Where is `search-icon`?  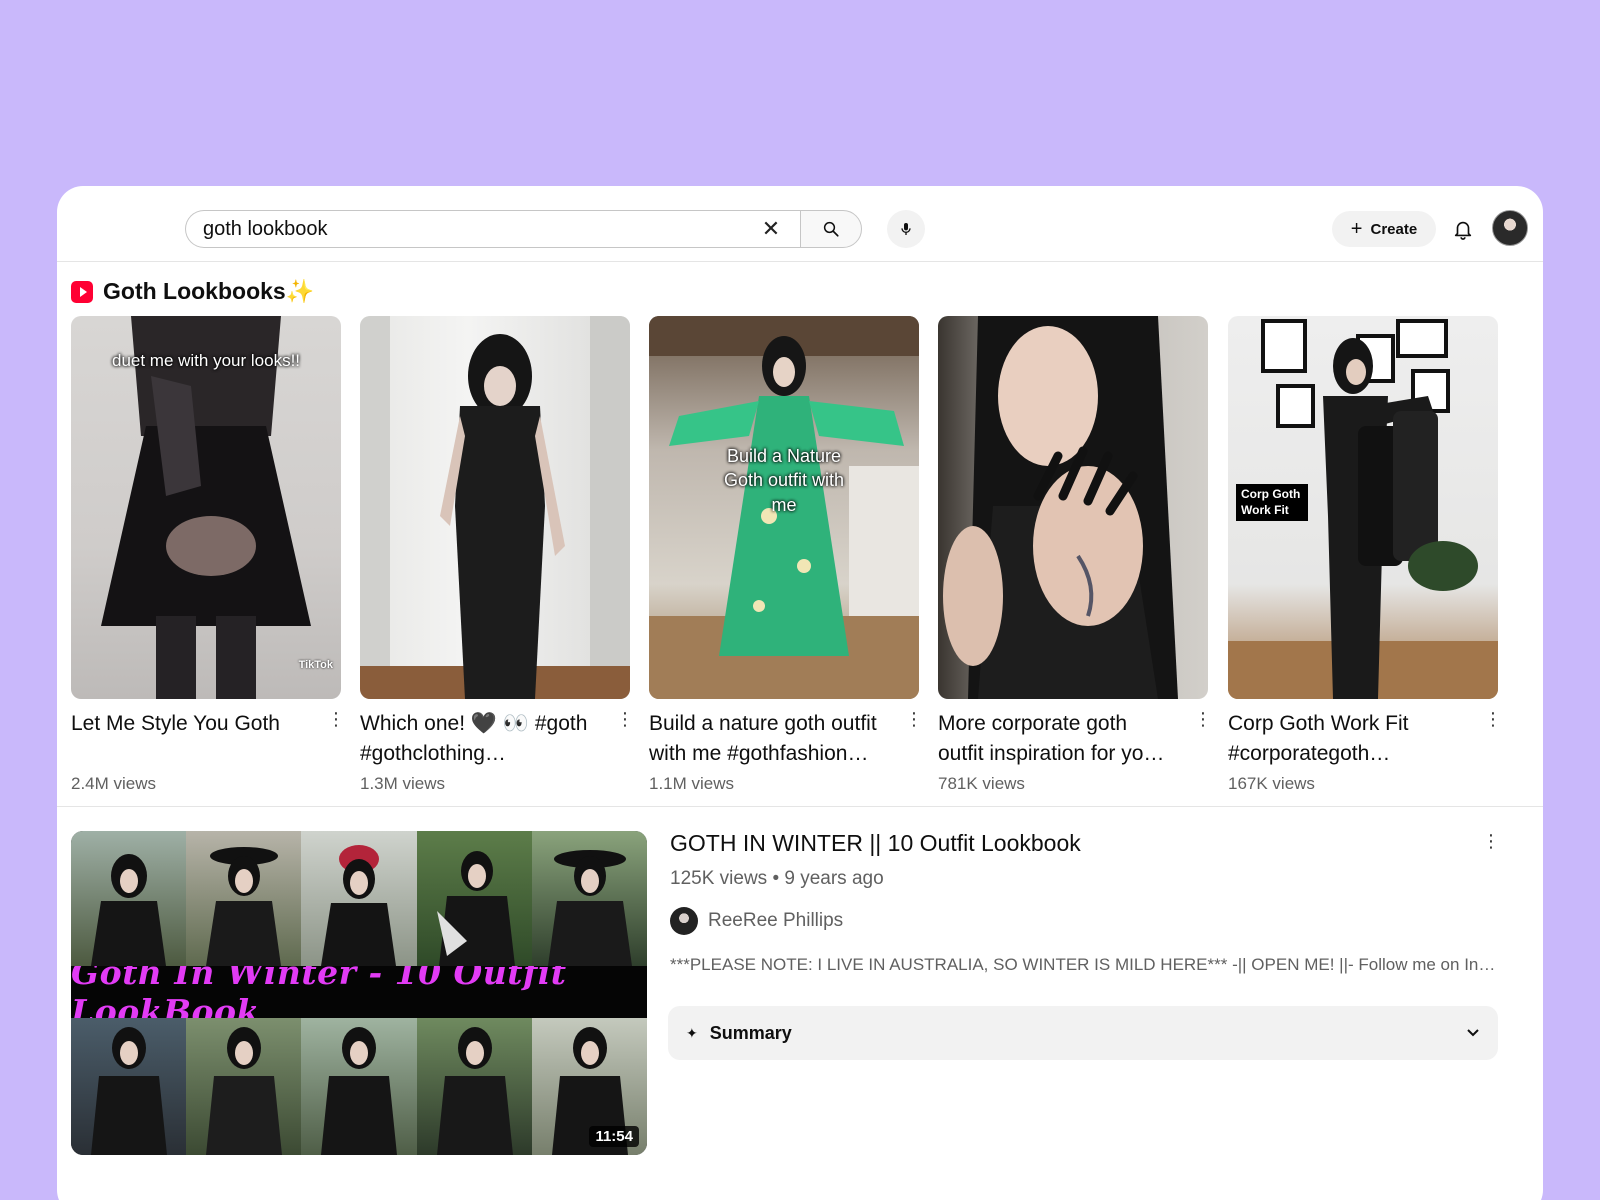 search-icon is located at coordinates (831, 229).